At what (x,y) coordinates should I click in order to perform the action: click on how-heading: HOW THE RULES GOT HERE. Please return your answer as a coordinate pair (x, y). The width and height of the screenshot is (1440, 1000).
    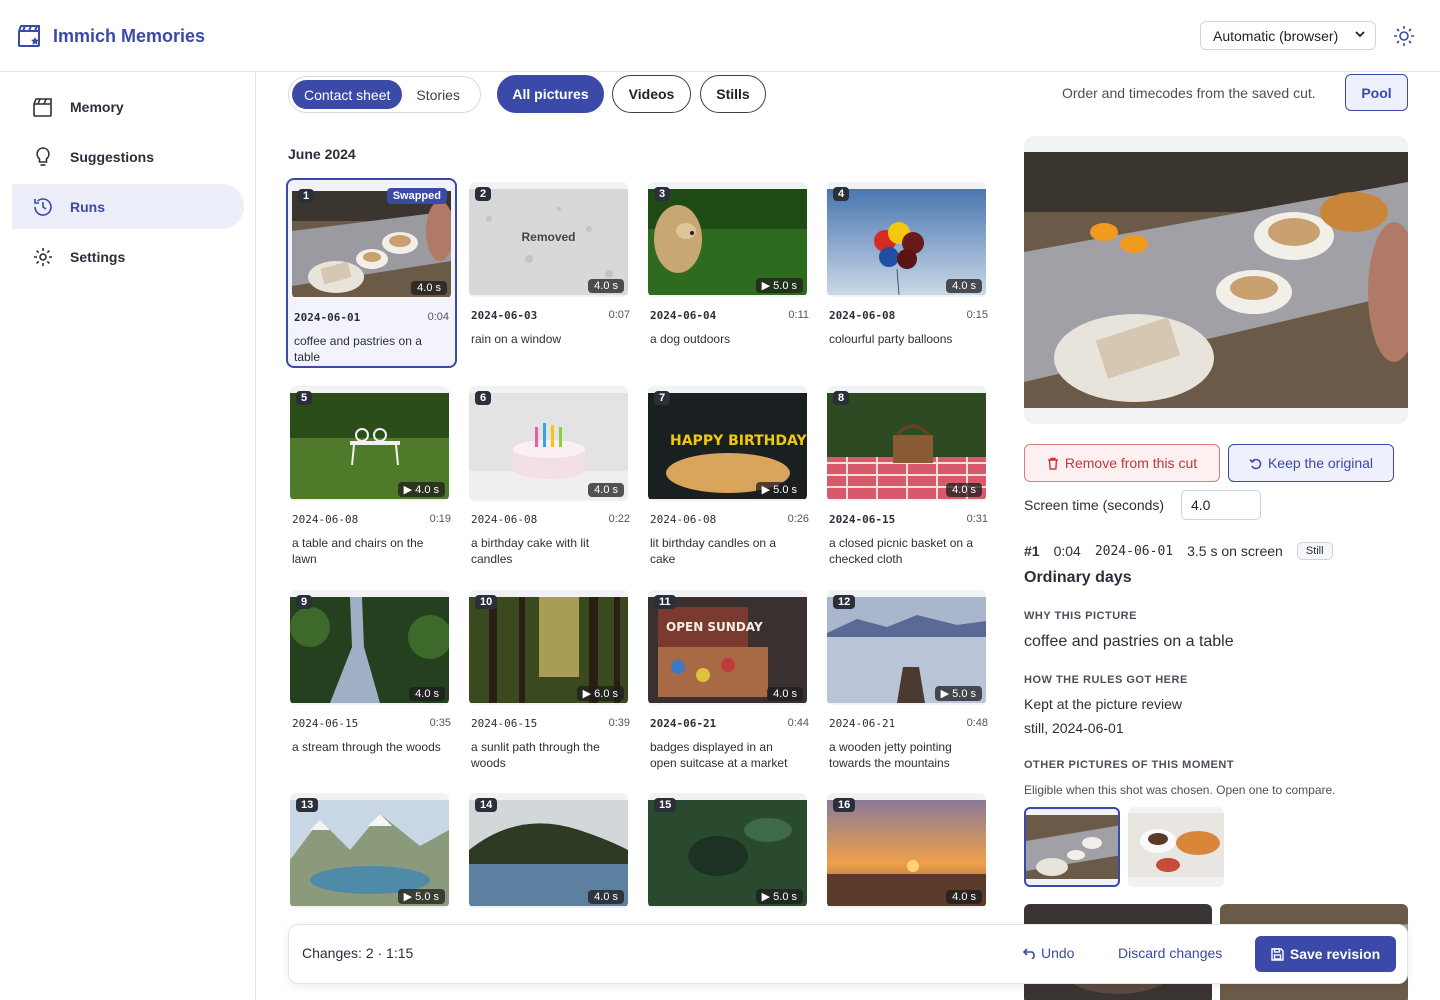
    Looking at the image, I should click on (1106, 680).